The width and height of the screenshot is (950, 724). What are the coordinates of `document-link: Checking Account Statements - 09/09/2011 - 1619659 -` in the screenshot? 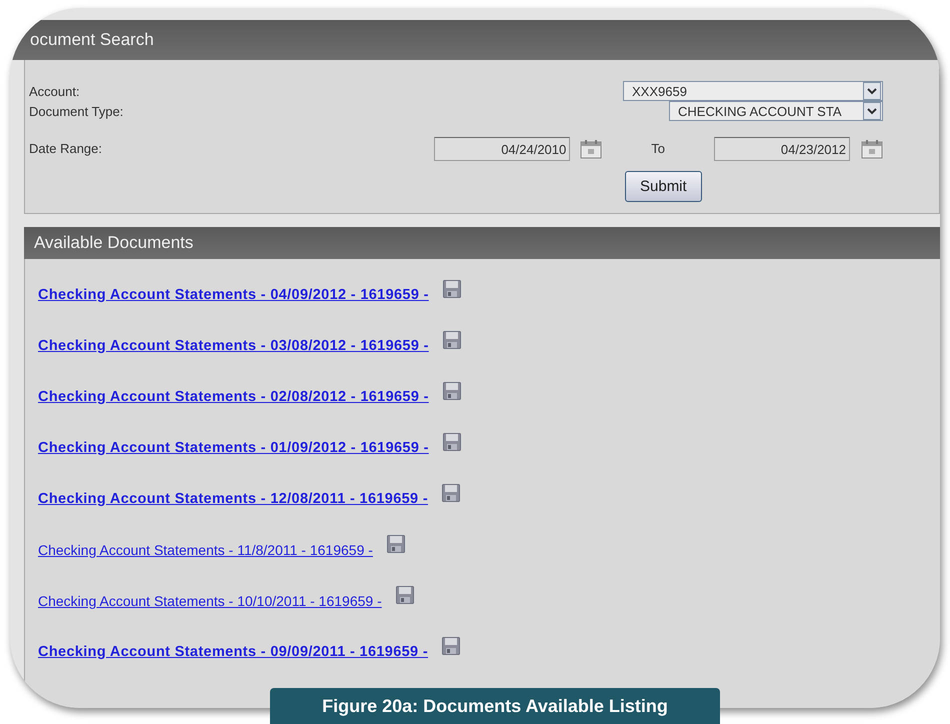 It's located at (233, 652).